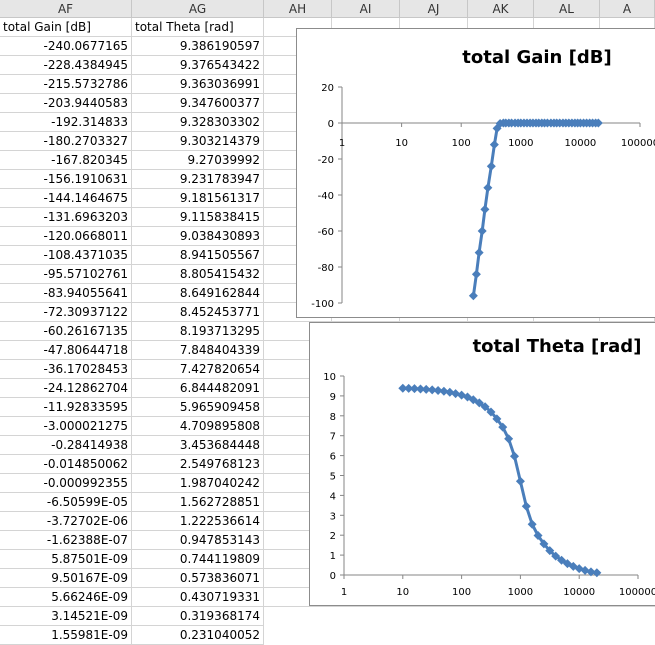 The width and height of the screenshot is (655, 645). What do you see at coordinates (627, 9) in the screenshot?
I see `column-header-a: A` at bounding box center [627, 9].